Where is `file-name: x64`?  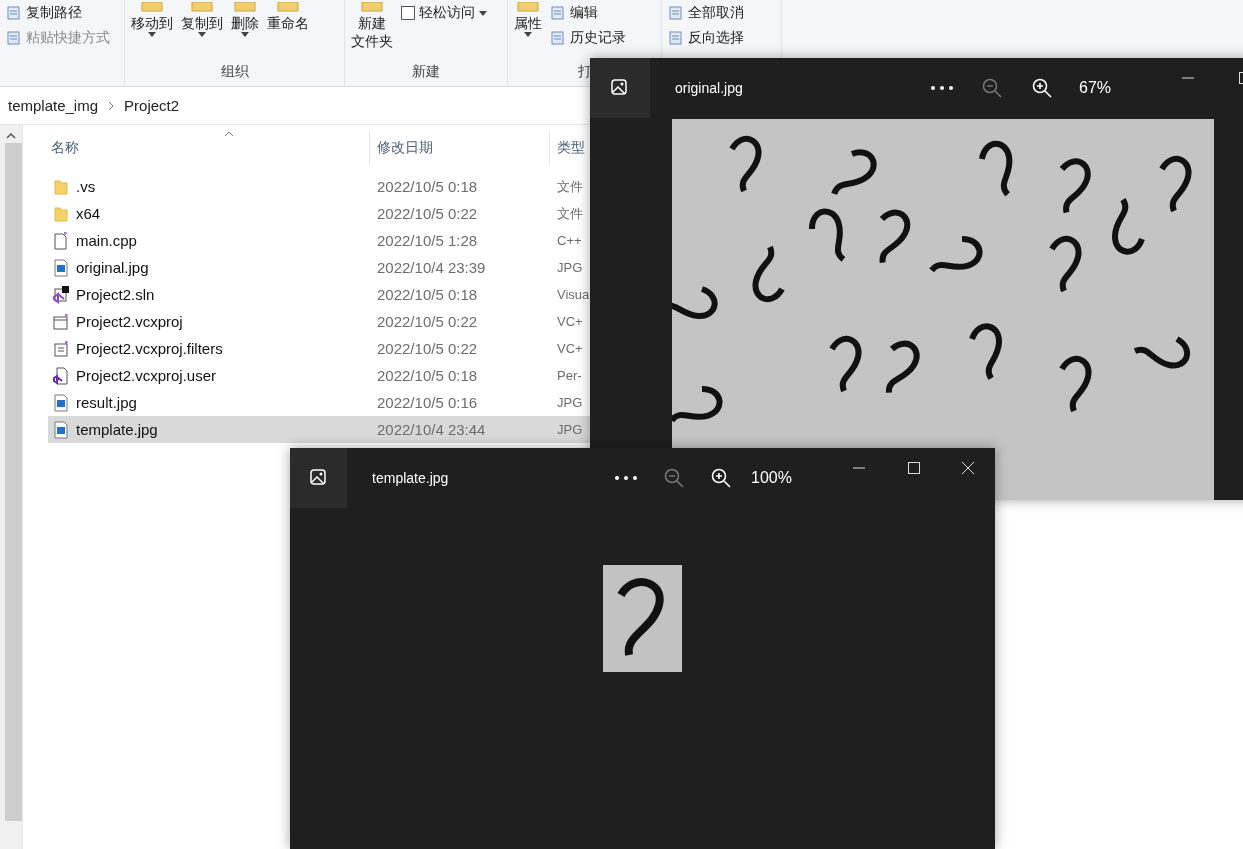 file-name: x64 is located at coordinates (88, 213).